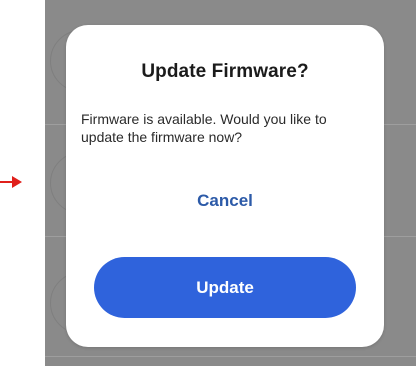 The width and height of the screenshot is (416, 366). Describe the element at coordinates (225, 71) in the screenshot. I see `dialog-title: Update Firmware?` at that location.